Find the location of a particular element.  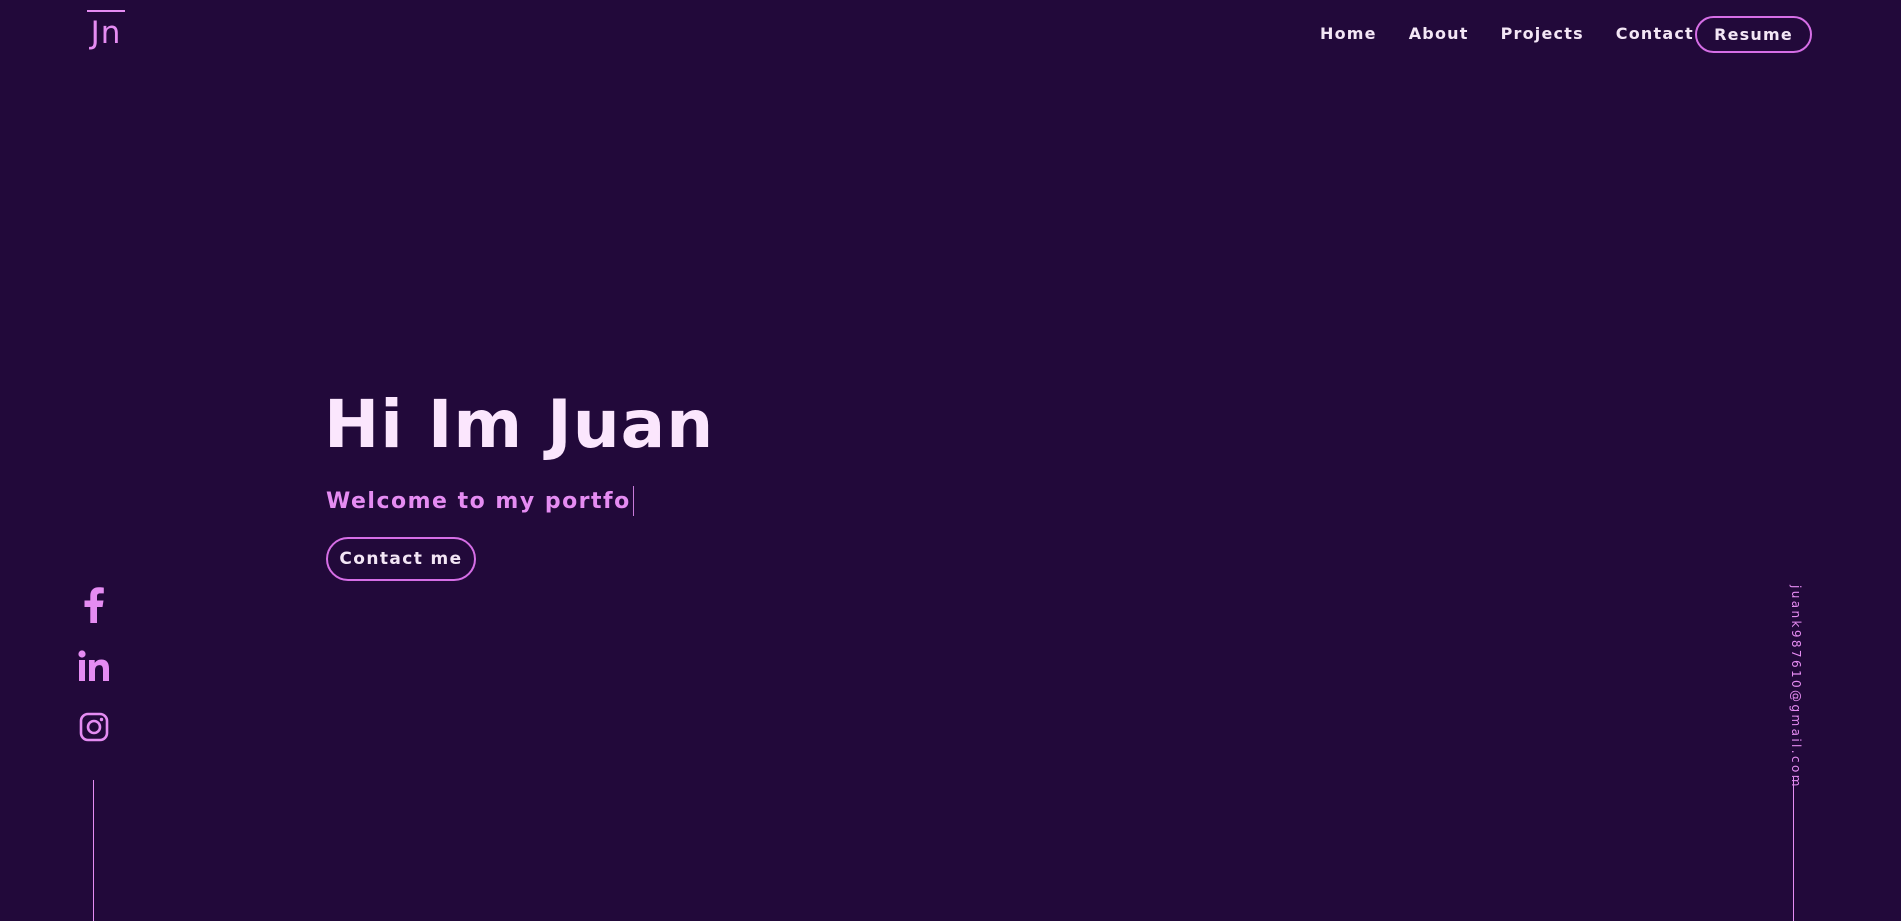

email-link: juank987610@gmail.com is located at coordinates (1796, 687).